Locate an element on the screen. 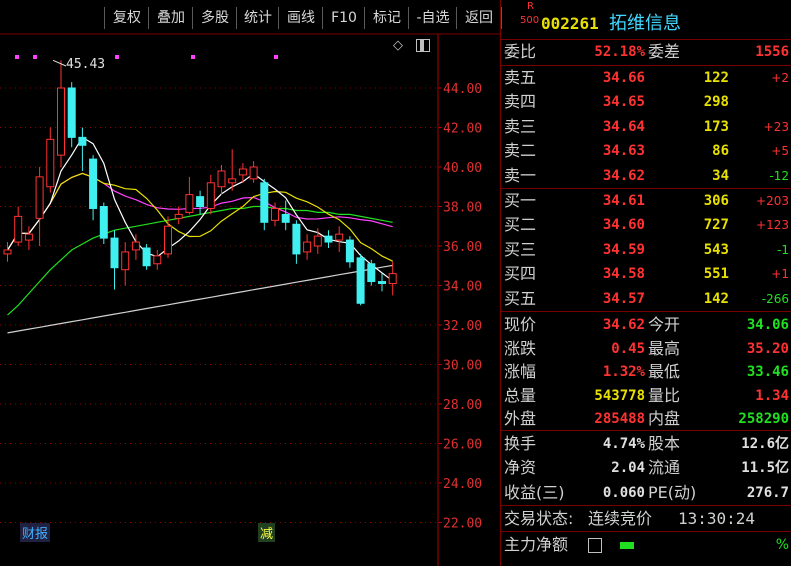  earnings-report-tag: 财报 is located at coordinates (35, 532).